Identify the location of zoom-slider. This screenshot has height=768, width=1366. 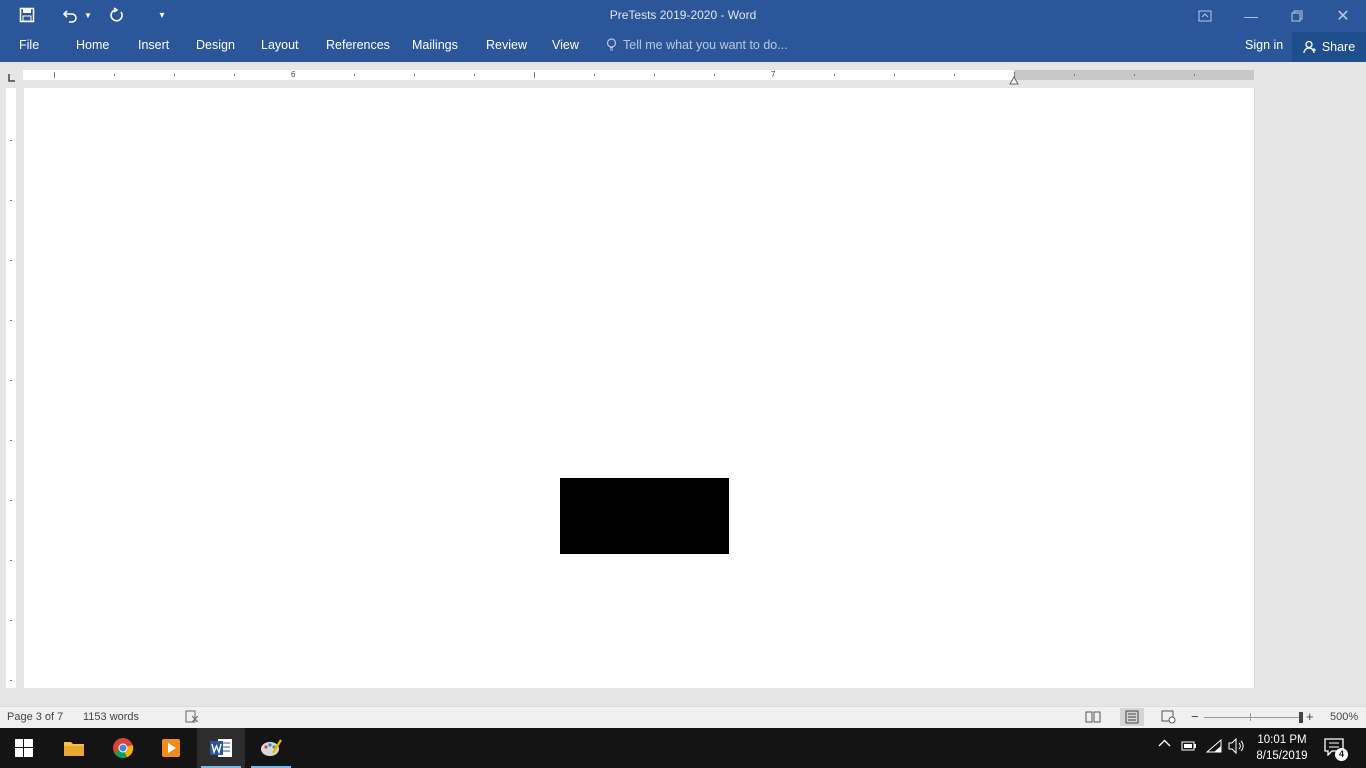
(1252, 717).